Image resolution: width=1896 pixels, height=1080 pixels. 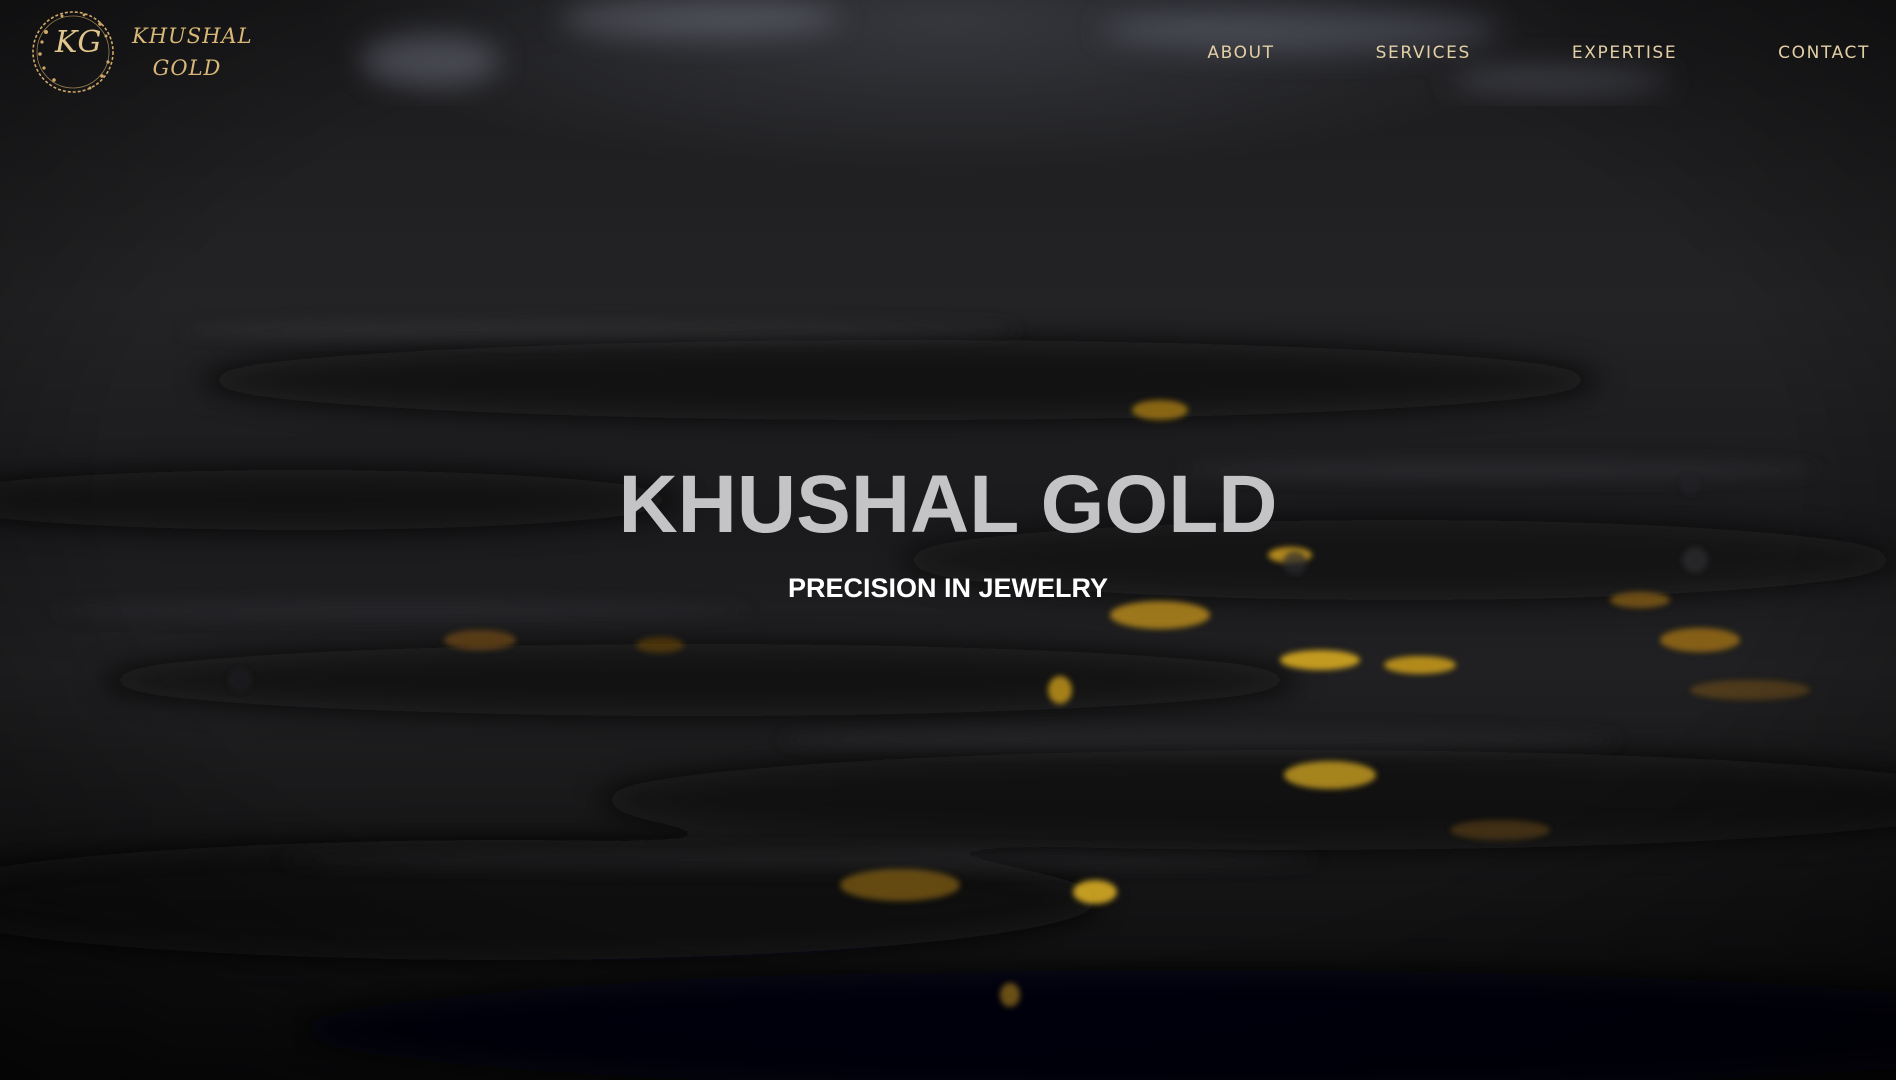 What do you see at coordinates (1624, 53) in the screenshot?
I see `nav-expertise-link: EXPERTISE` at bounding box center [1624, 53].